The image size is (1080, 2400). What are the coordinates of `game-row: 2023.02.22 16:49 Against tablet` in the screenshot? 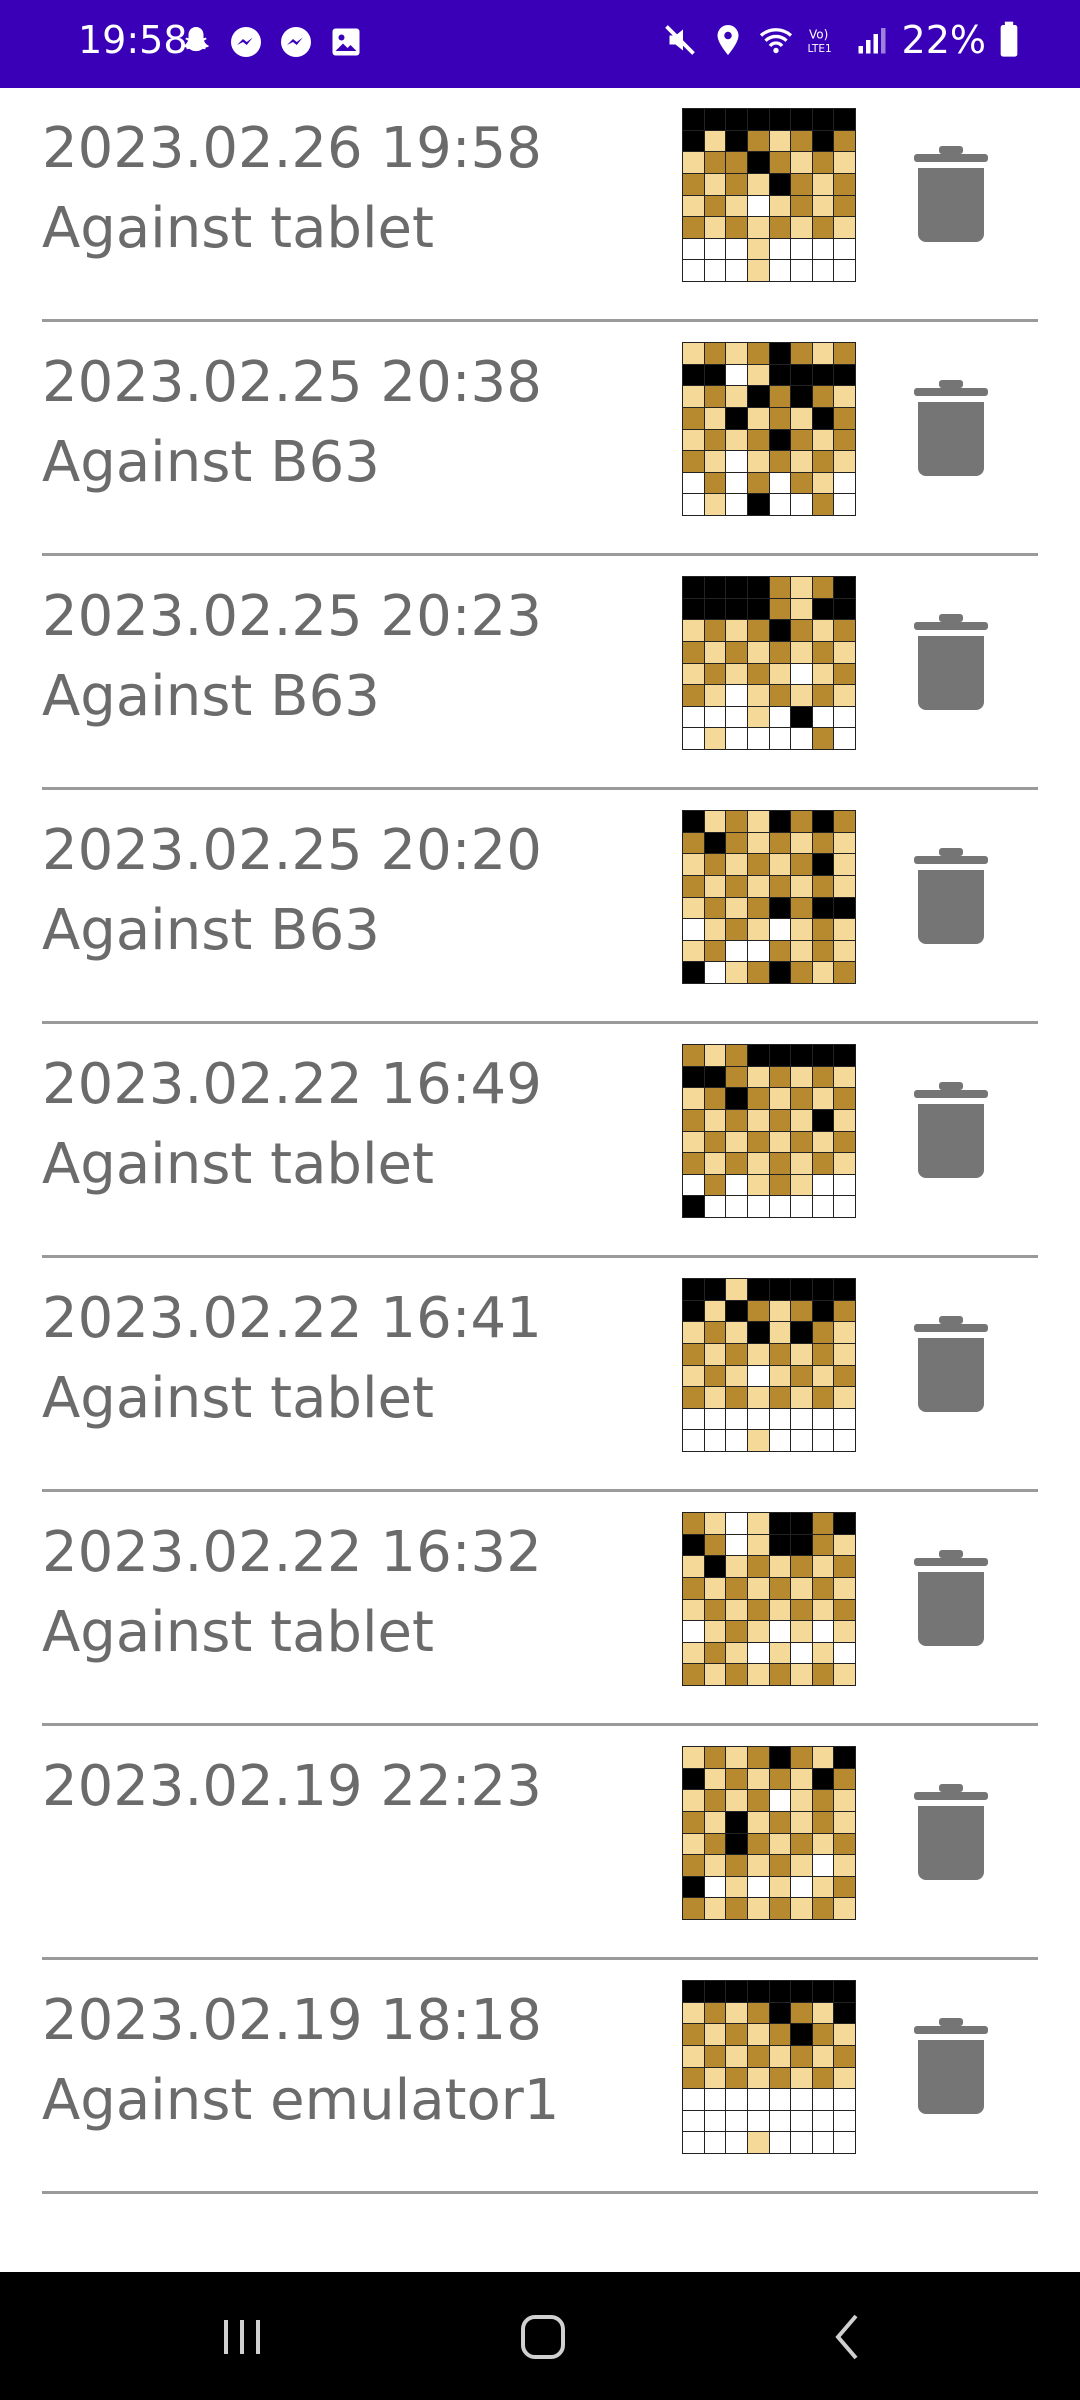 It's located at (540, 1141).